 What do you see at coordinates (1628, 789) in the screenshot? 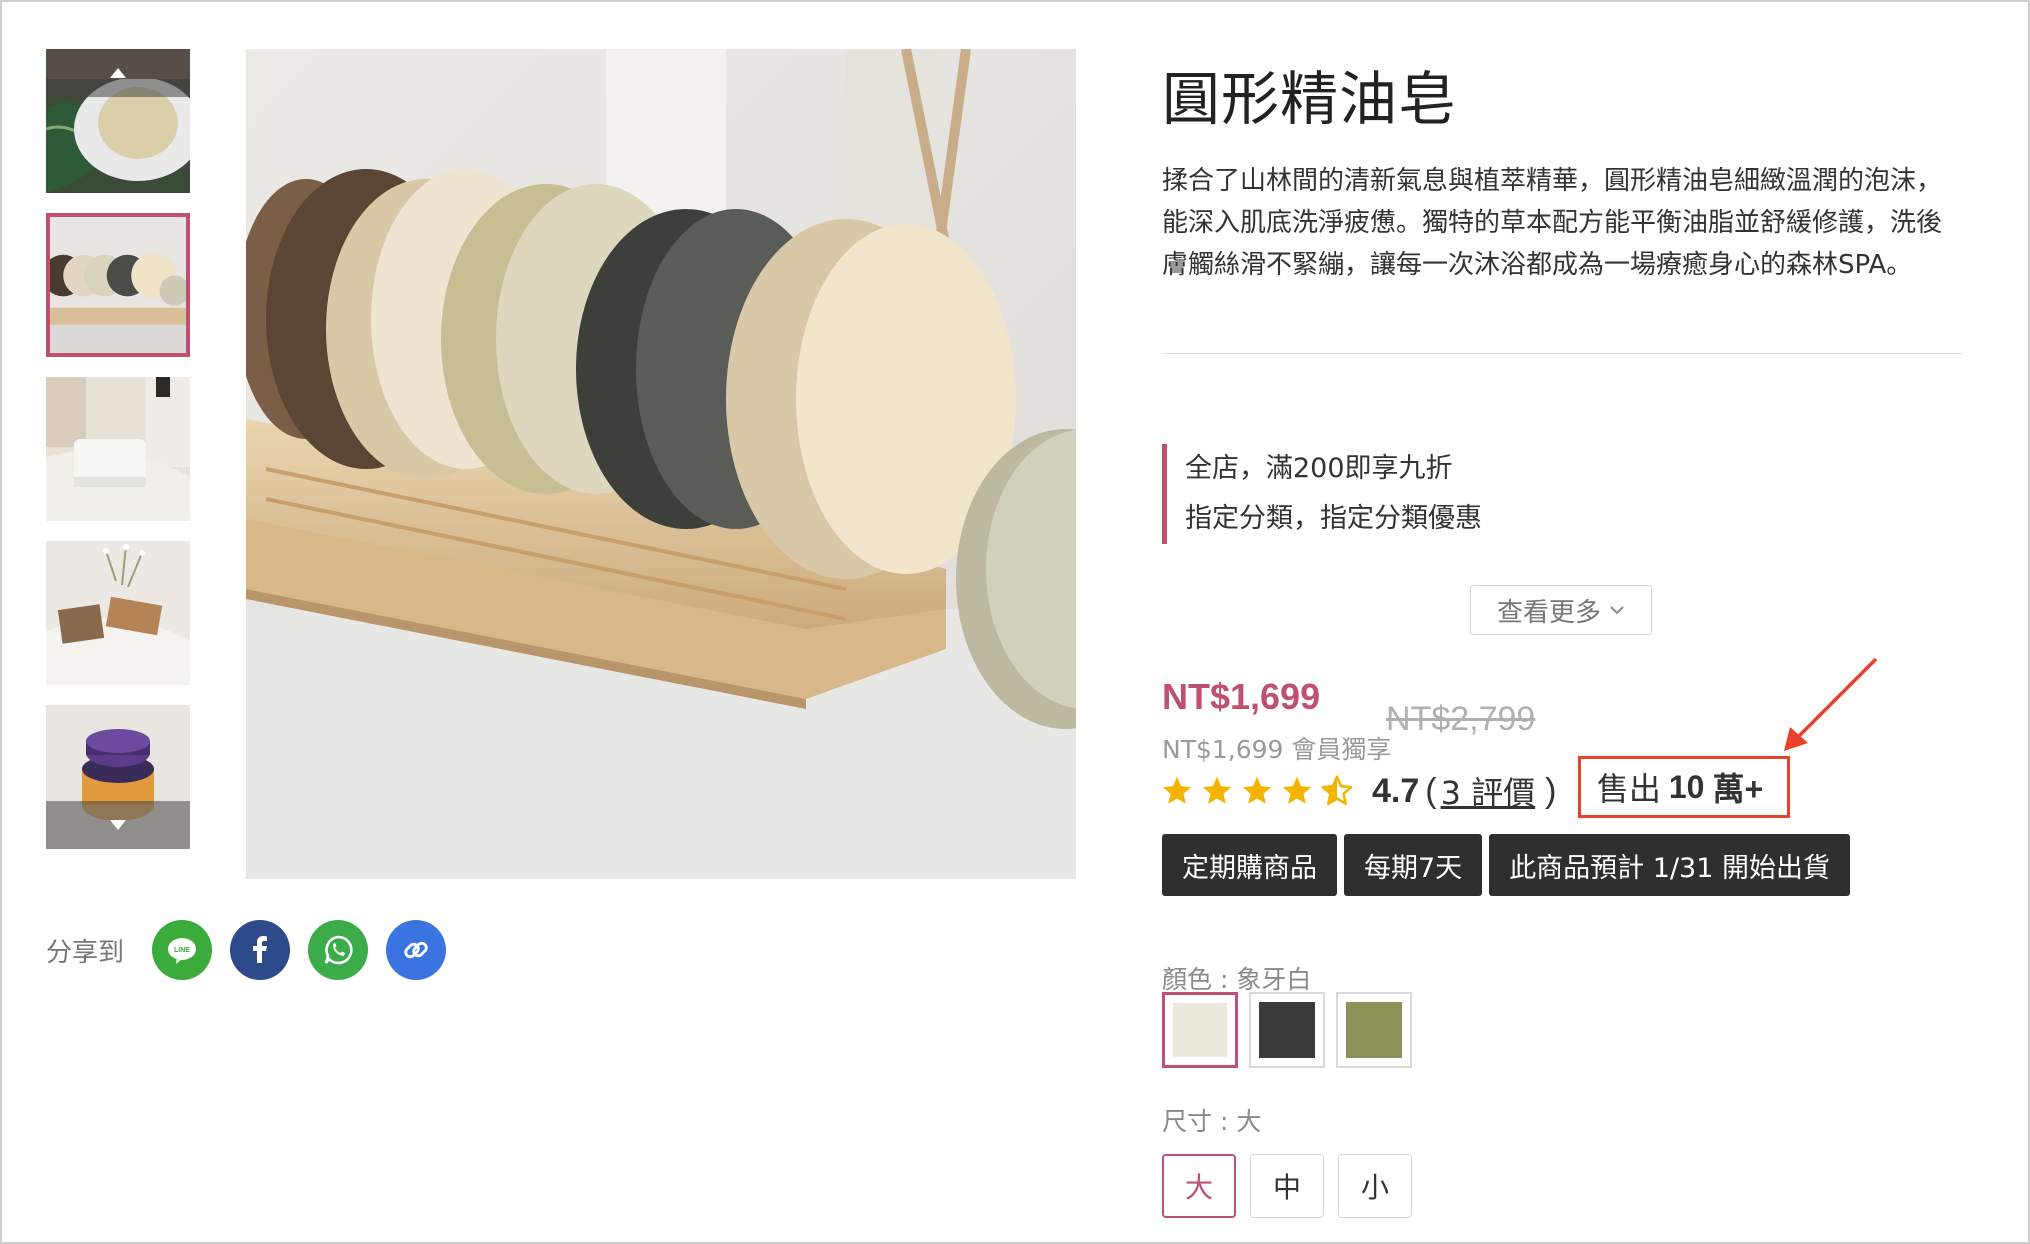
I see `sold-prefix: 售出` at bounding box center [1628, 789].